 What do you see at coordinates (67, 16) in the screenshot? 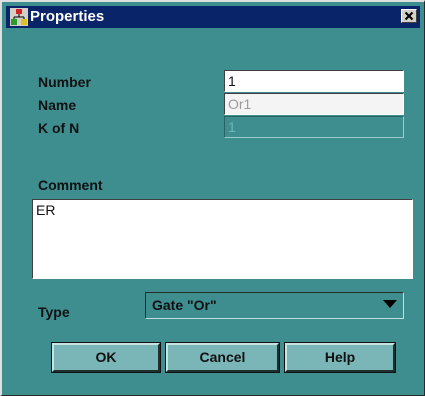
I see `window-title: Properties` at bounding box center [67, 16].